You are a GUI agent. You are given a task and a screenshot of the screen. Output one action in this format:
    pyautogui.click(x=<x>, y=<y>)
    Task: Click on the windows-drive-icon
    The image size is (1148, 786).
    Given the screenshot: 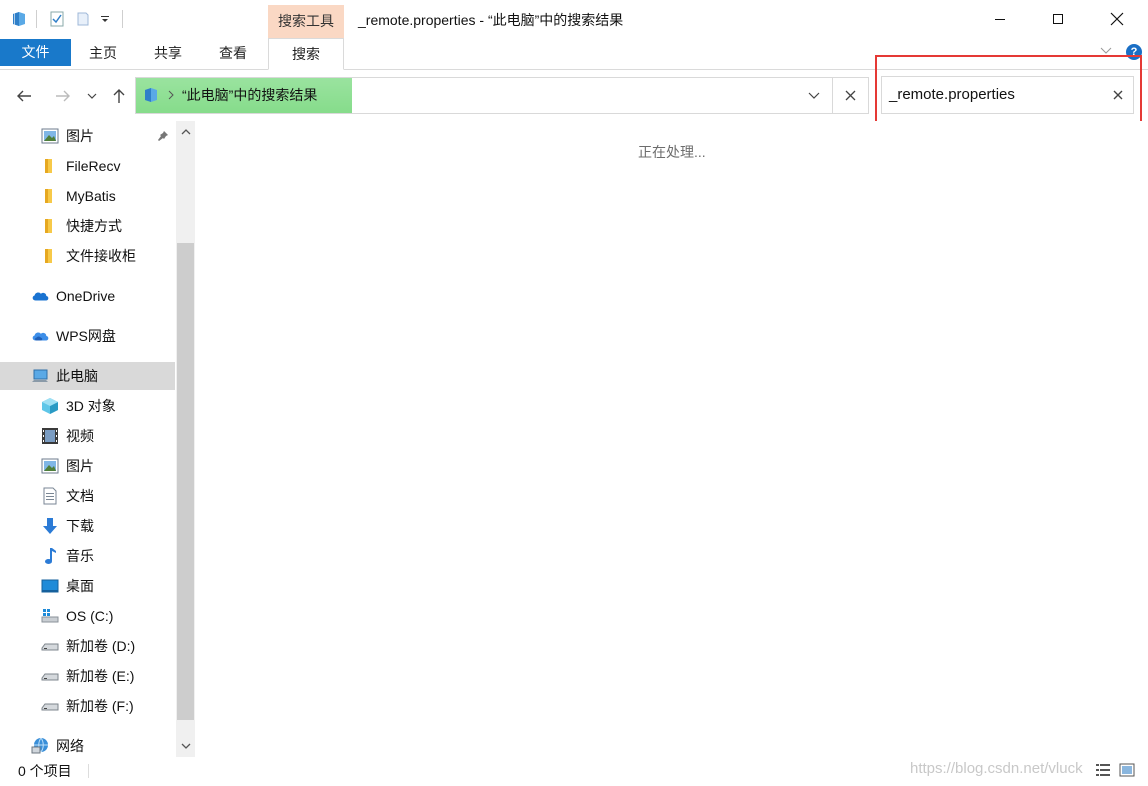 What is the action you would take?
    pyautogui.click(x=50, y=616)
    